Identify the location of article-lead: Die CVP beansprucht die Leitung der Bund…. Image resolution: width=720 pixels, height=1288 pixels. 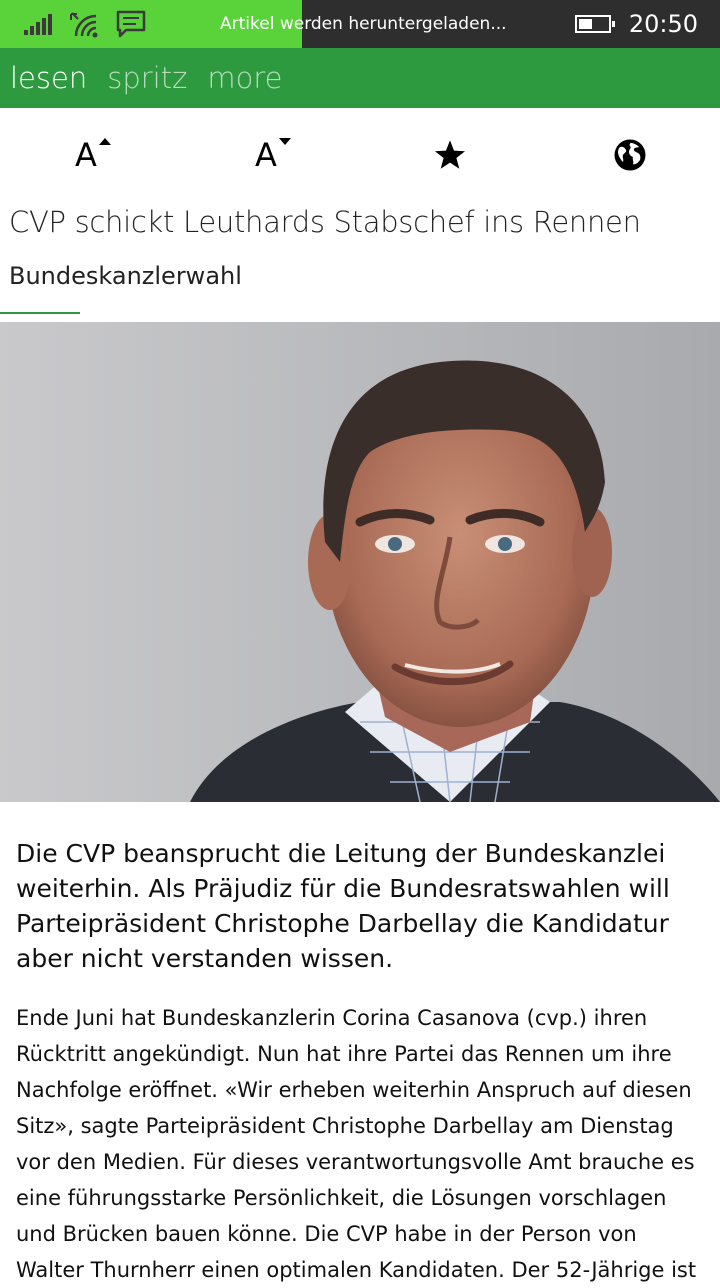
(343, 906).